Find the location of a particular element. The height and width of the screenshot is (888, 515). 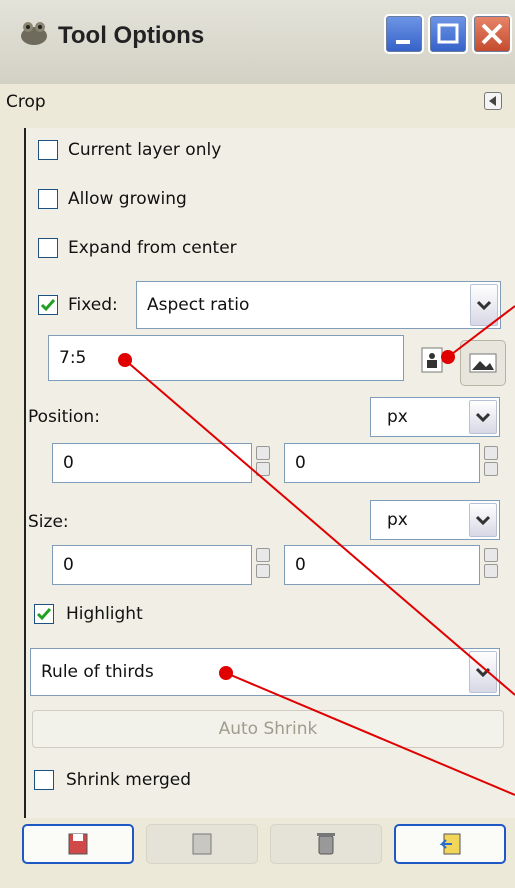

maximize-icon is located at coordinates (448, 33).